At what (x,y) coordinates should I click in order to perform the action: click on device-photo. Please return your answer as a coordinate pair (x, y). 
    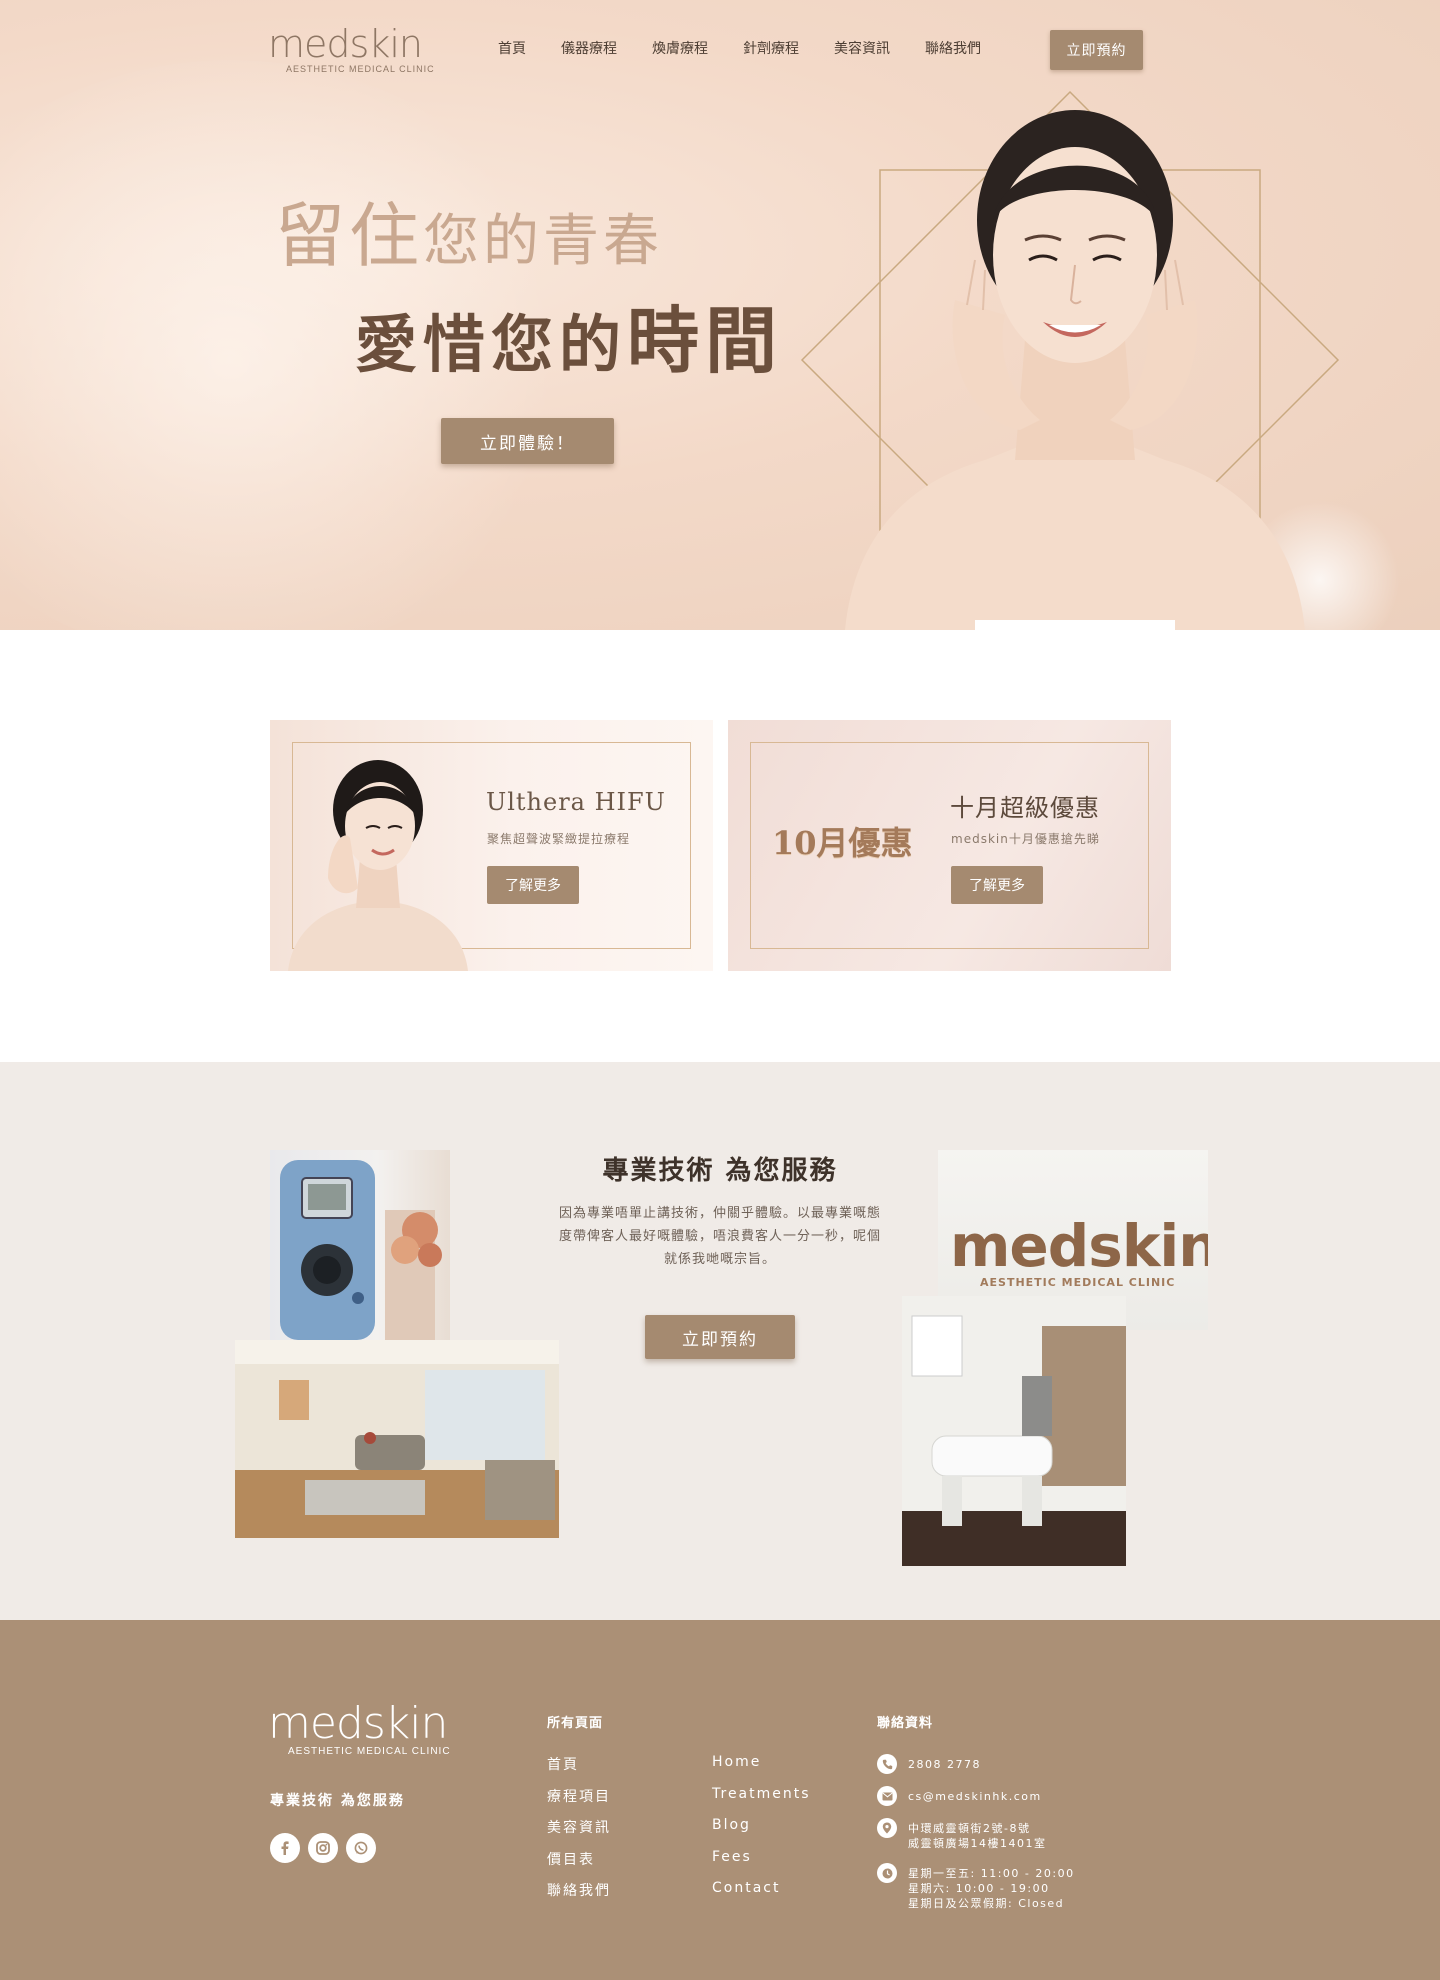
    Looking at the image, I should click on (360, 1245).